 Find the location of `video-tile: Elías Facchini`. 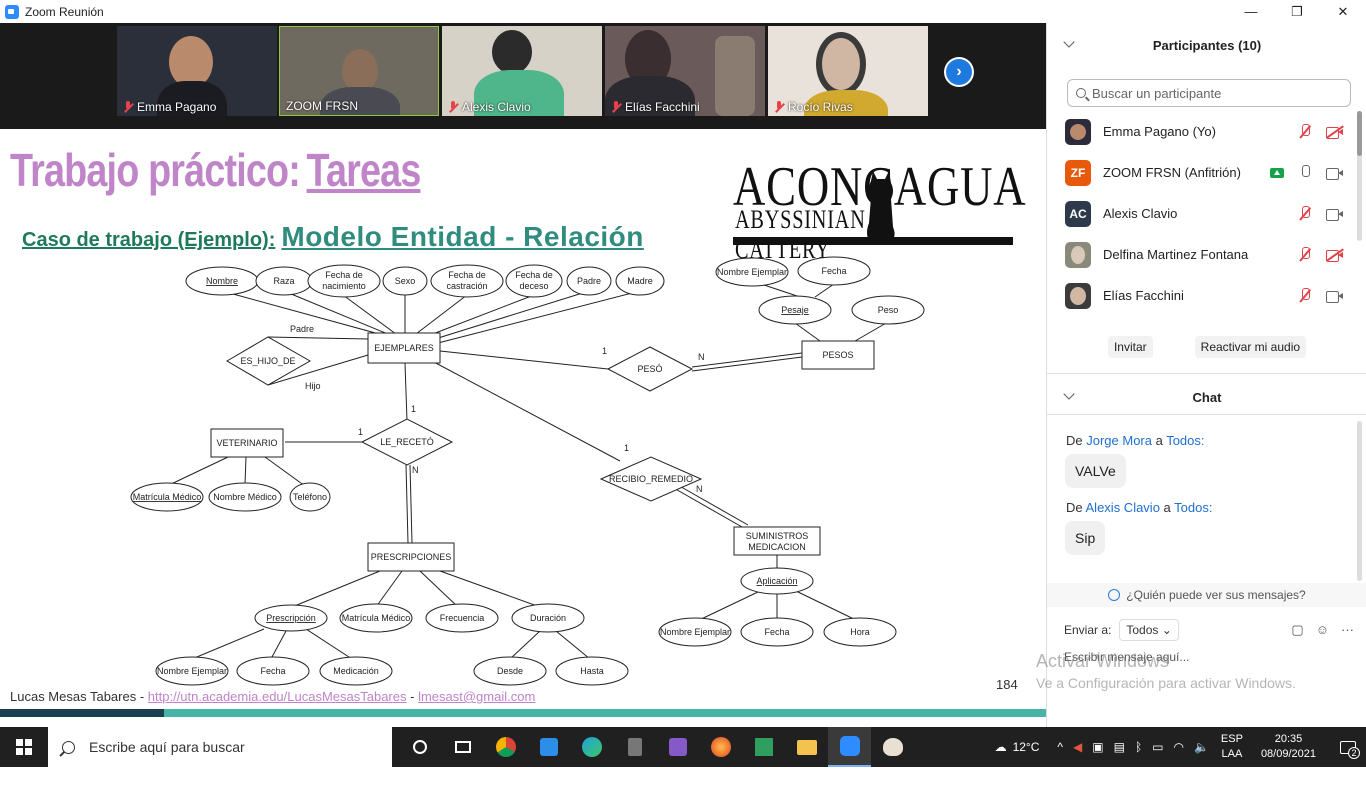

video-tile: Elías Facchini is located at coordinates (685, 71).